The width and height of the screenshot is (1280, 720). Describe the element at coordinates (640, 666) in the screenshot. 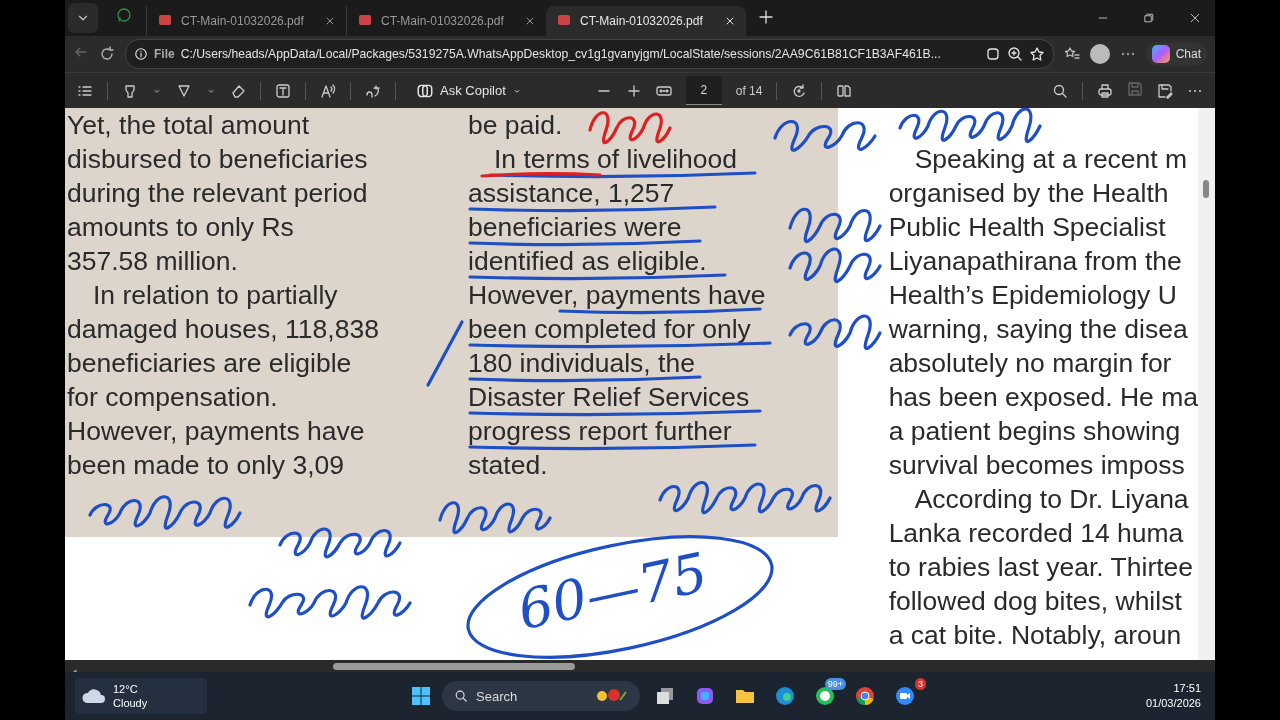

I see `horizontal-scrollbar` at that location.